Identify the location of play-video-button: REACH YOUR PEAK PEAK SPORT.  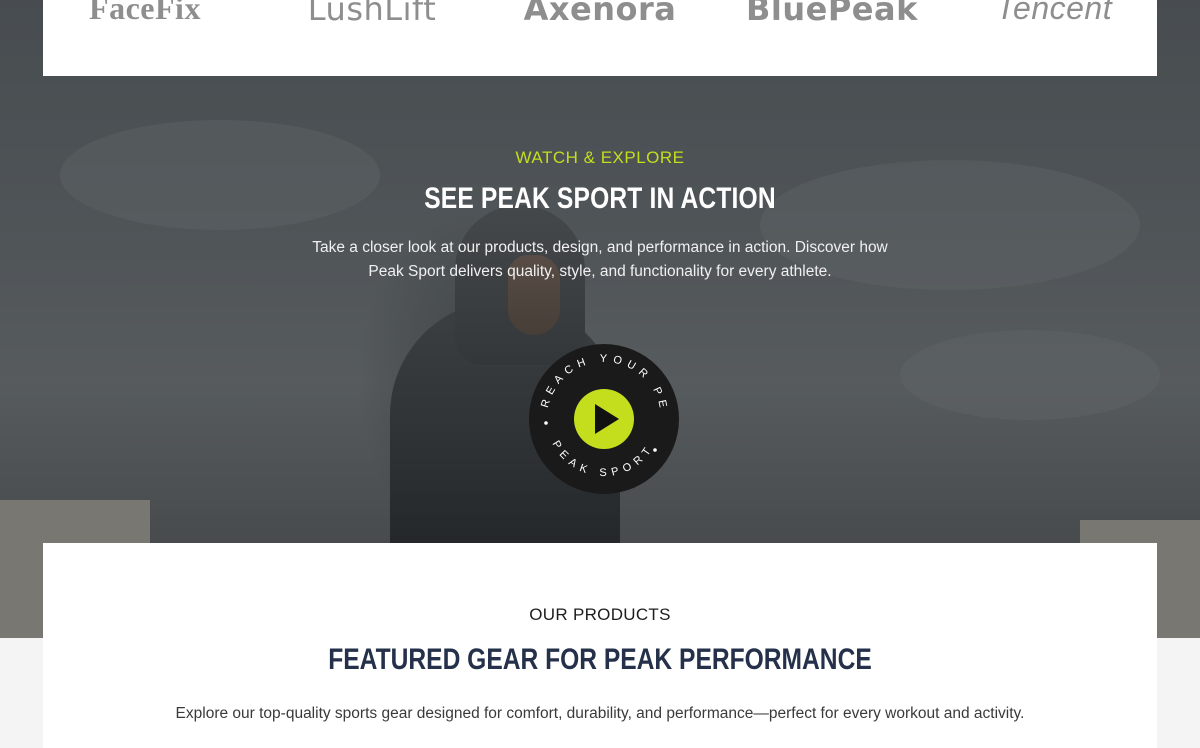
(604, 419).